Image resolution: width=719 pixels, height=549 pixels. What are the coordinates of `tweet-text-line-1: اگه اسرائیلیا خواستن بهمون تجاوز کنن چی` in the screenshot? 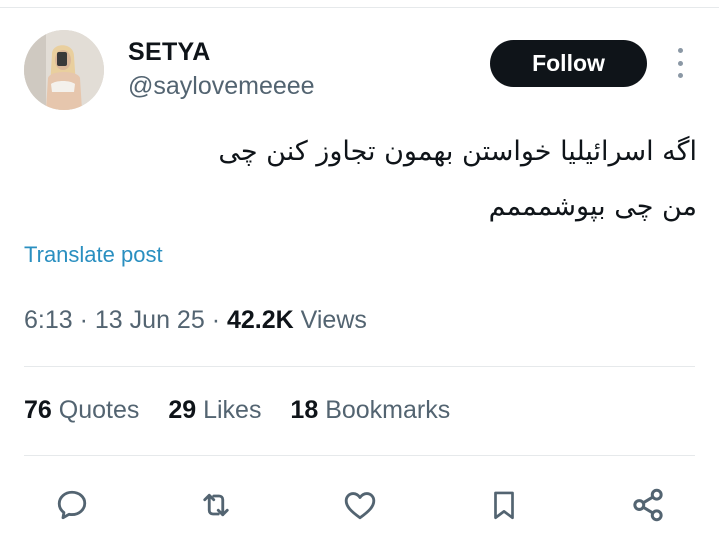 It's located at (457, 151).